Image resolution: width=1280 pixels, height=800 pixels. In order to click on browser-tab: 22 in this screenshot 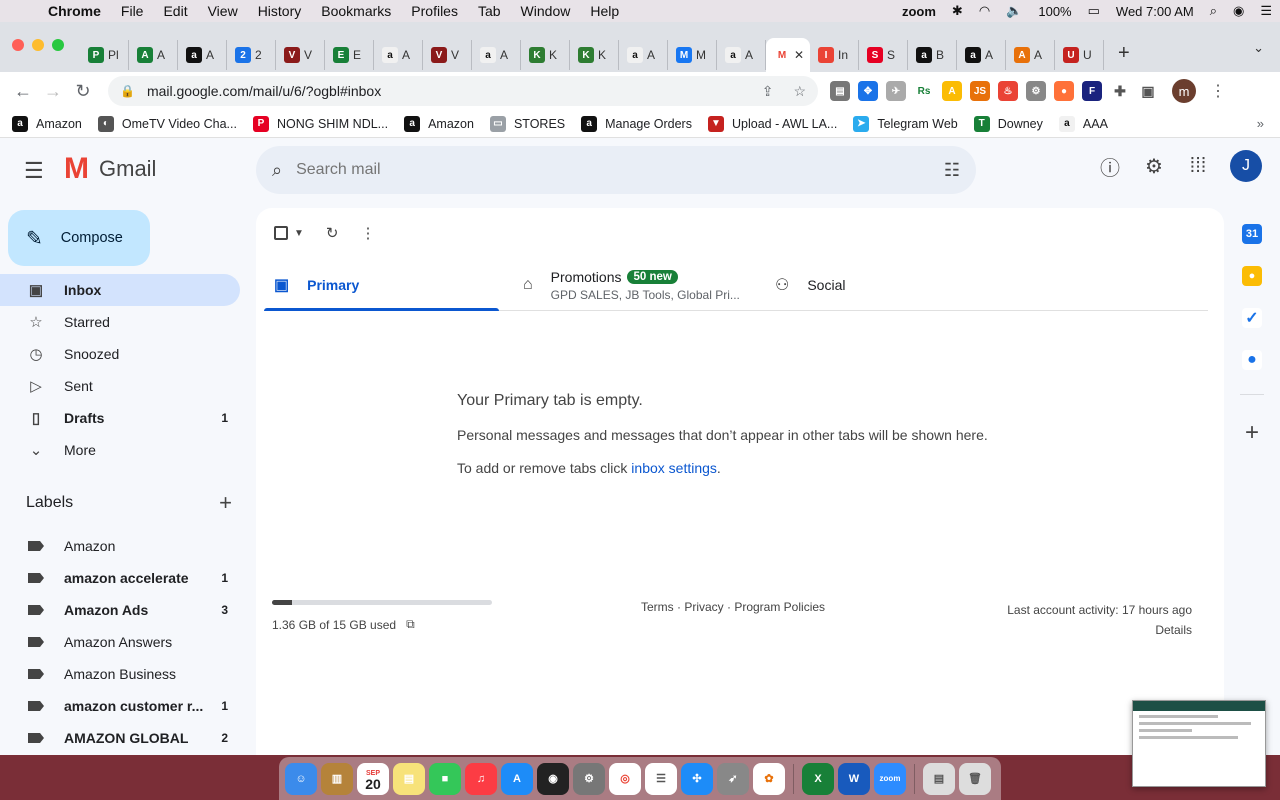, I will do `click(251, 55)`.